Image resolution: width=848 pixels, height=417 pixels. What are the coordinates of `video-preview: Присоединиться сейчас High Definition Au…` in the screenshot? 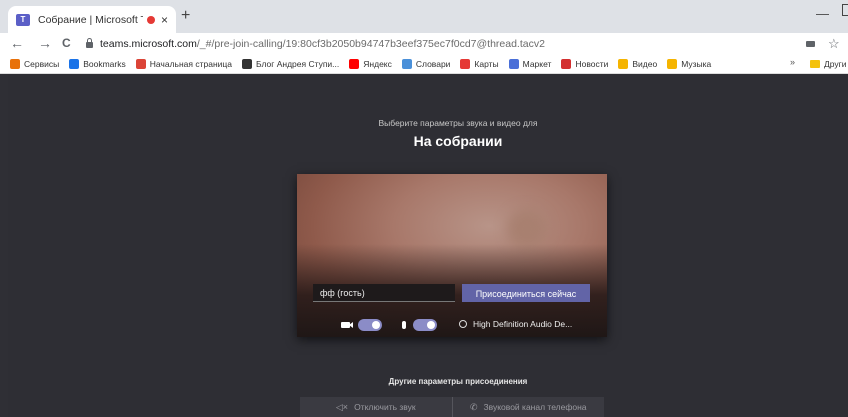 It's located at (452, 255).